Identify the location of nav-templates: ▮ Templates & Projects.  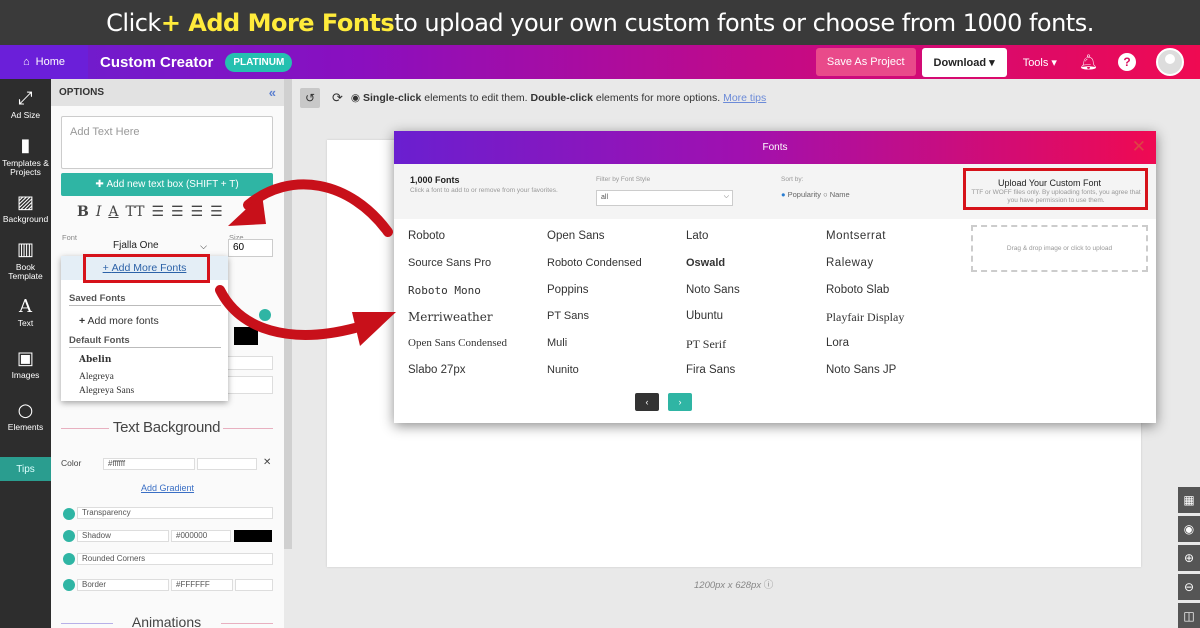
(25, 157).